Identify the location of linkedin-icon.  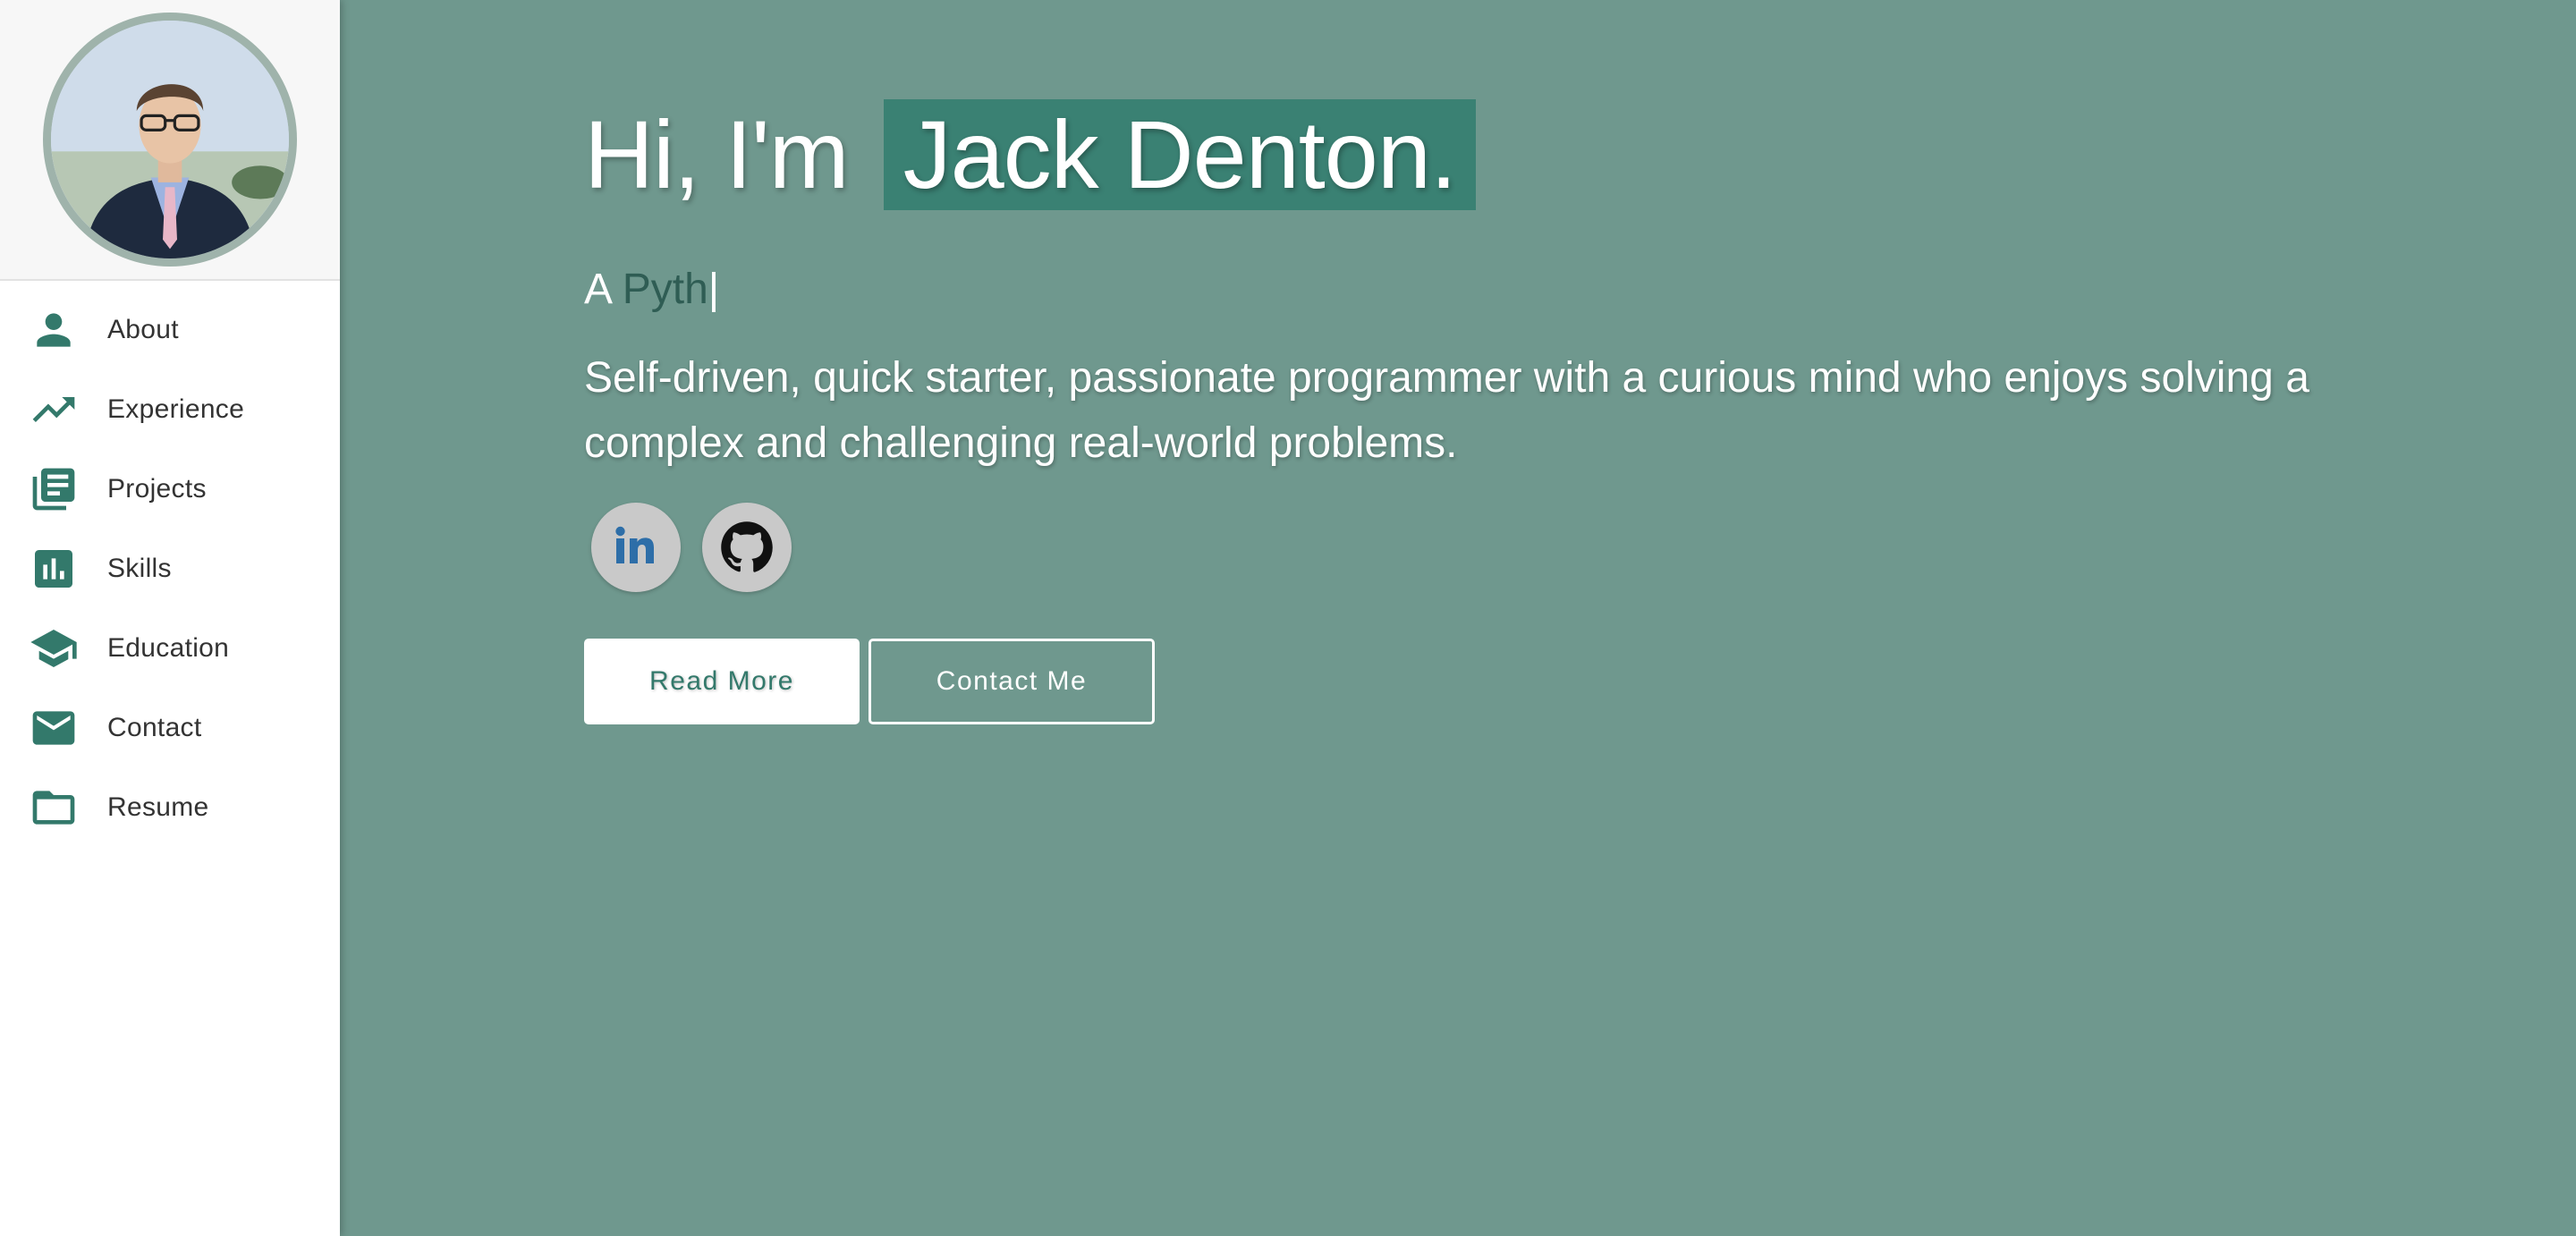
(634, 544).